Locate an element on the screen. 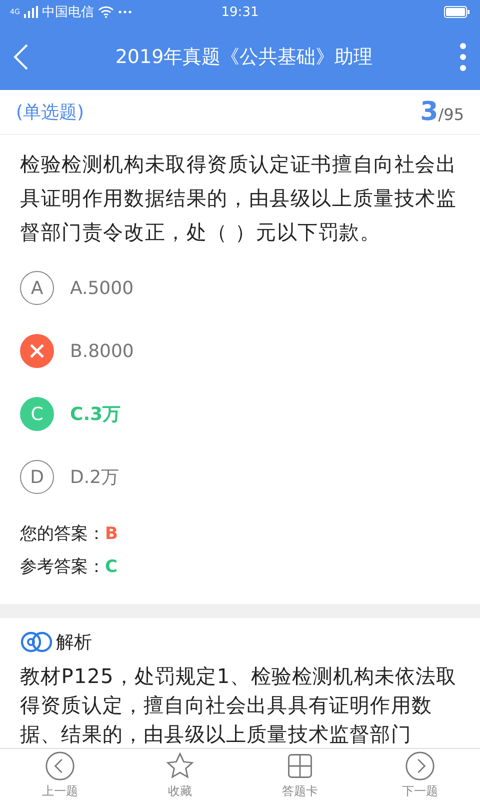 The height and width of the screenshot is (800, 480). question-type: (单选题) is located at coordinates (50, 112).